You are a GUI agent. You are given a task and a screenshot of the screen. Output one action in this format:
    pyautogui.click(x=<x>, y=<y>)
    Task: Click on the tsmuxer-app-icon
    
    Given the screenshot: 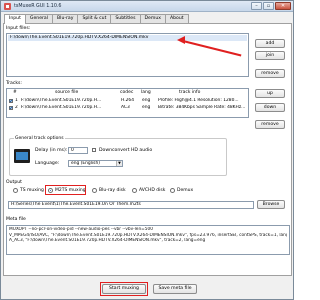 What is the action you would take?
    pyautogui.click(x=7, y=6)
    